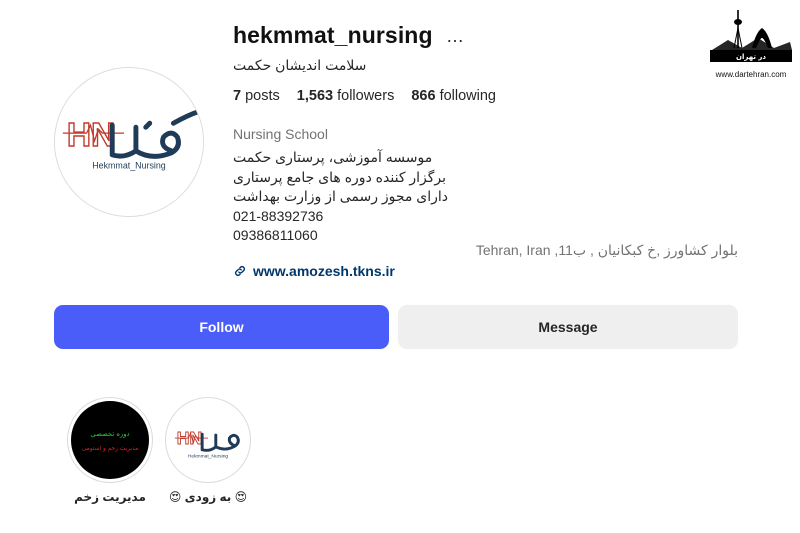 This screenshot has height=533, width=800. I want to click on bio-line: دارای مجوز رسمی از وزارت بهداشت, so click(341, 196).